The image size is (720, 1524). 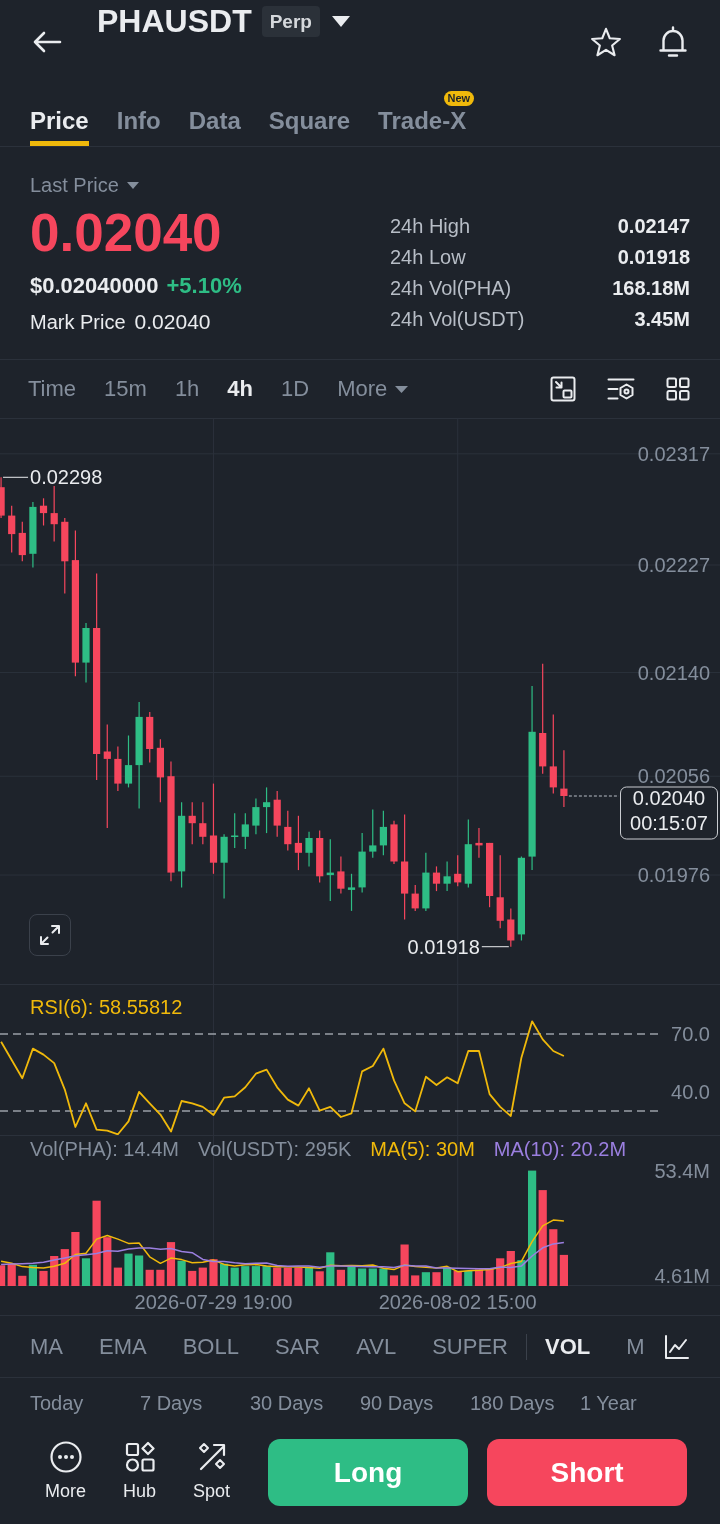 What do you see at coordinates (451, 288) in the screenshot?
I see `stat-label: 24h Vol(PHA)` at bounding box center [451, 288].